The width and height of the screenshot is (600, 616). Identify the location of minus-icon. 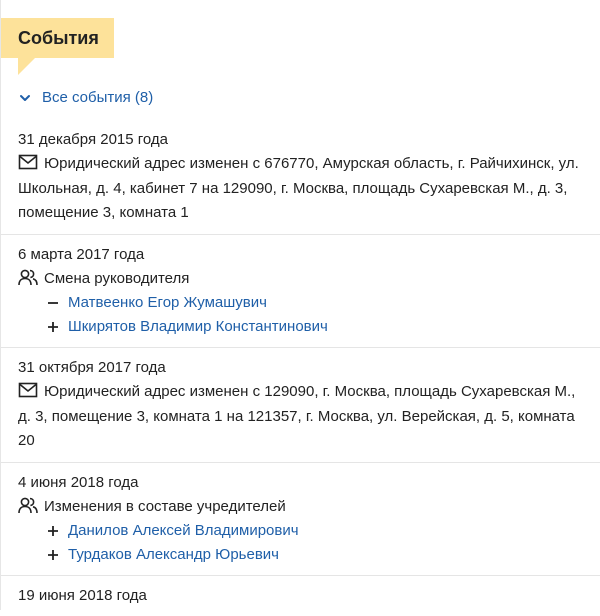
(53, 303).